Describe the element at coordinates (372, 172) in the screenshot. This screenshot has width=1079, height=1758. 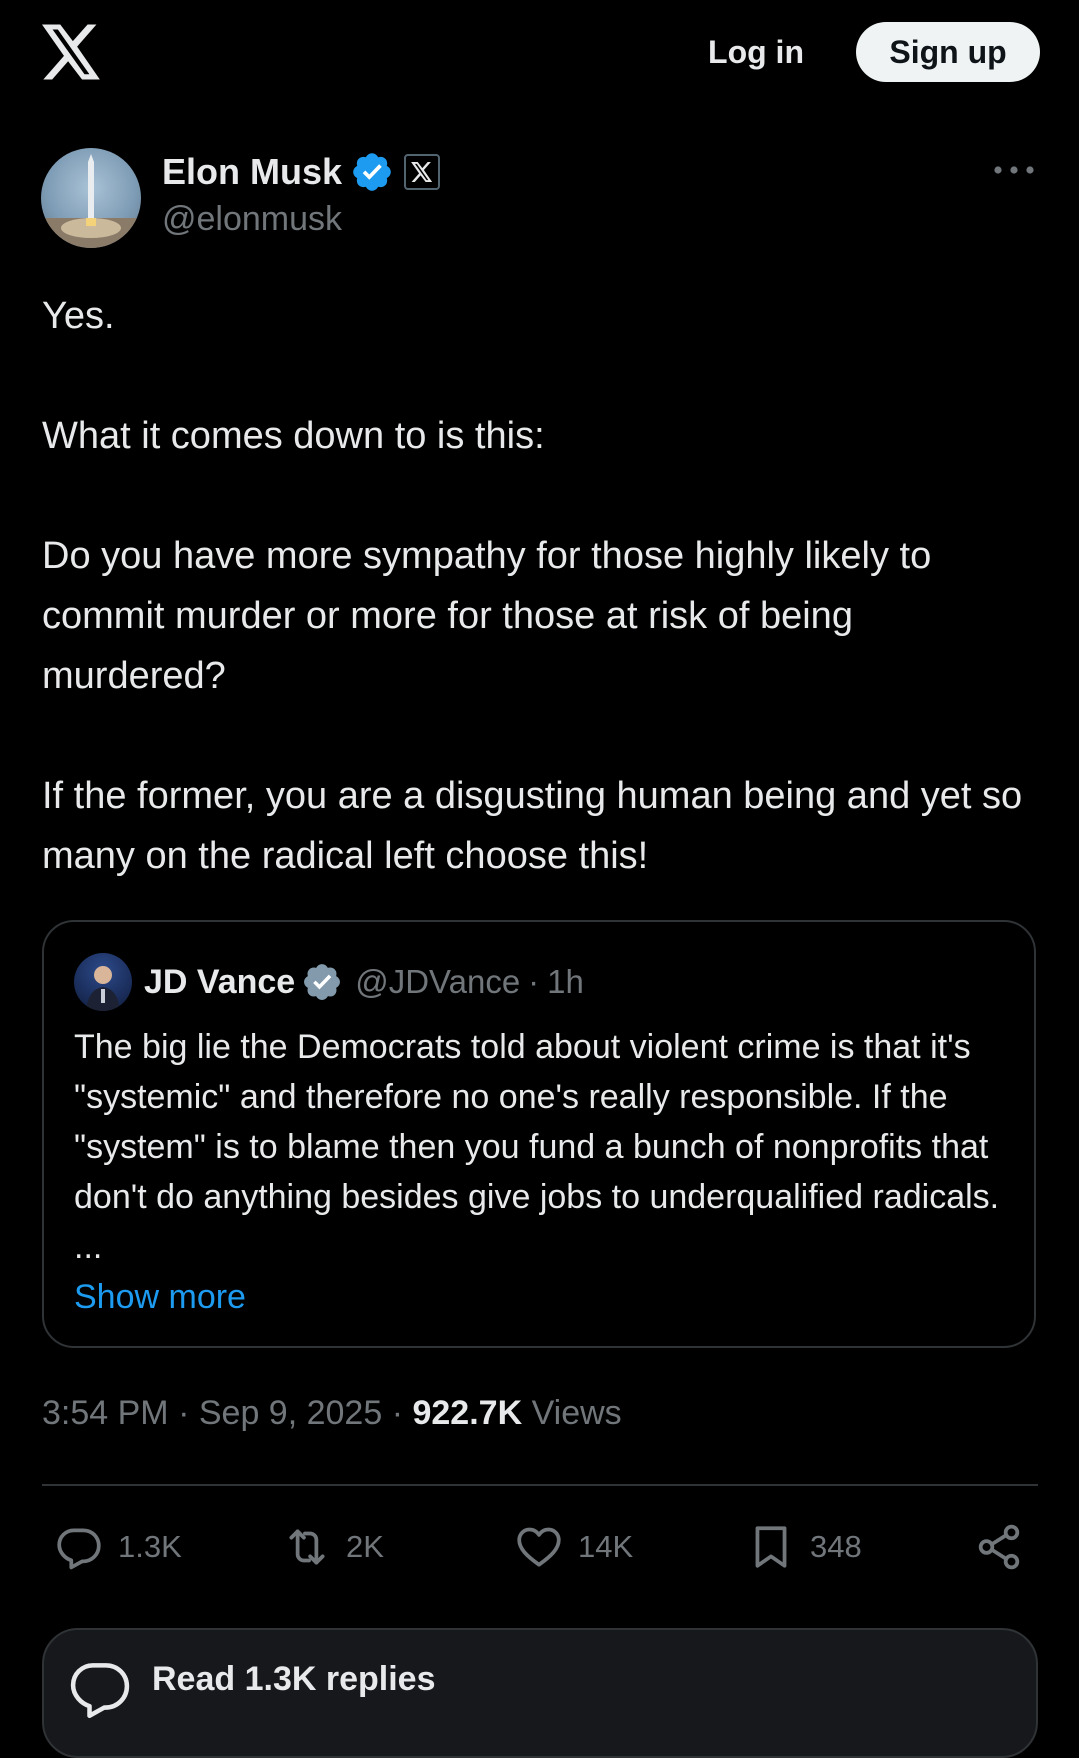
I see `verified-badge-icon` at that location.